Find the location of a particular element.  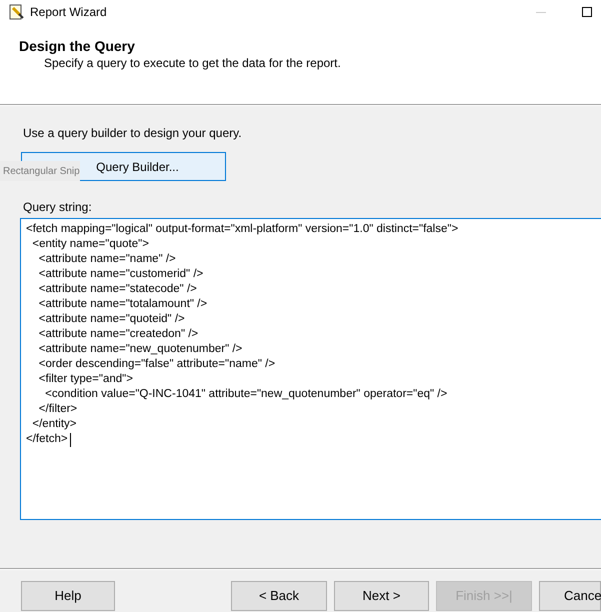

query-line: <filter type="and"> is located at coordinates (85, 379).